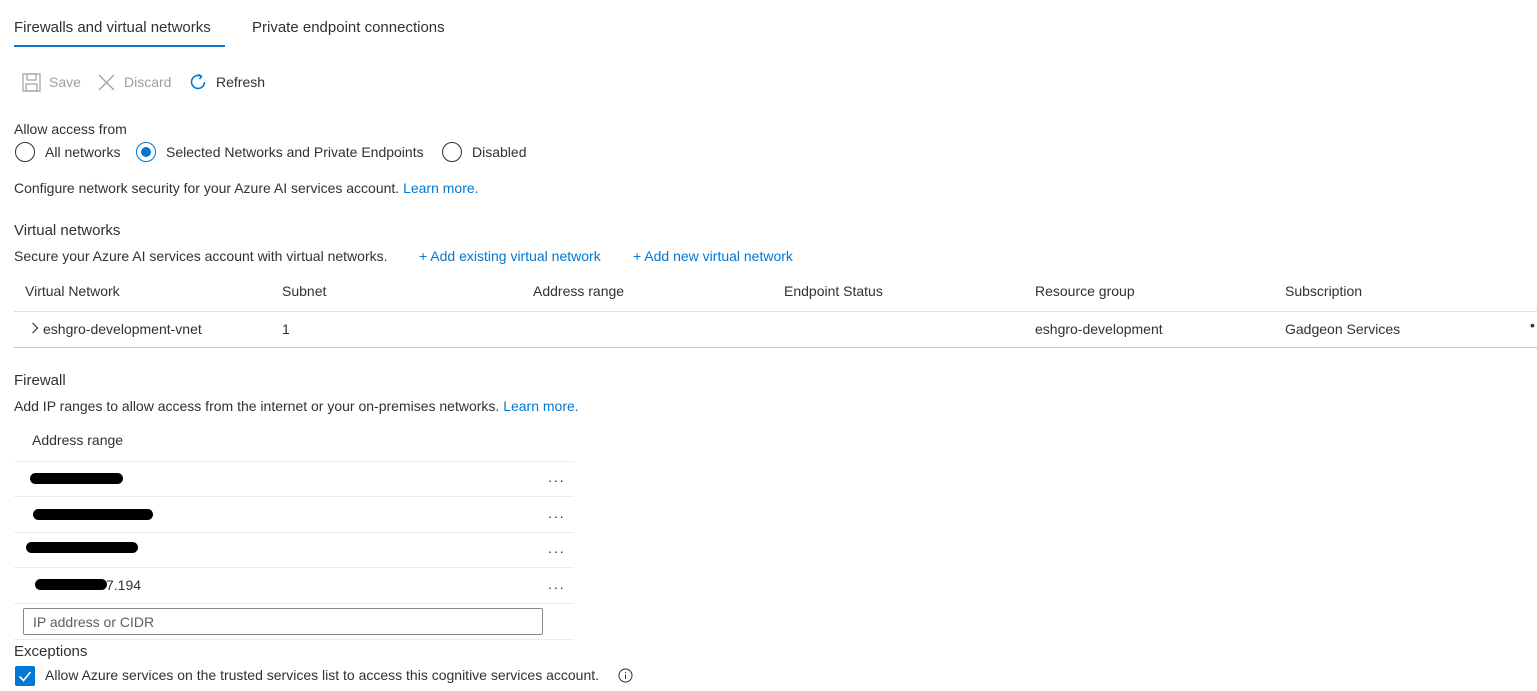  Describe the element at coordinates (198, 82) in the screenshot. I see `refresh-icon` at that location.